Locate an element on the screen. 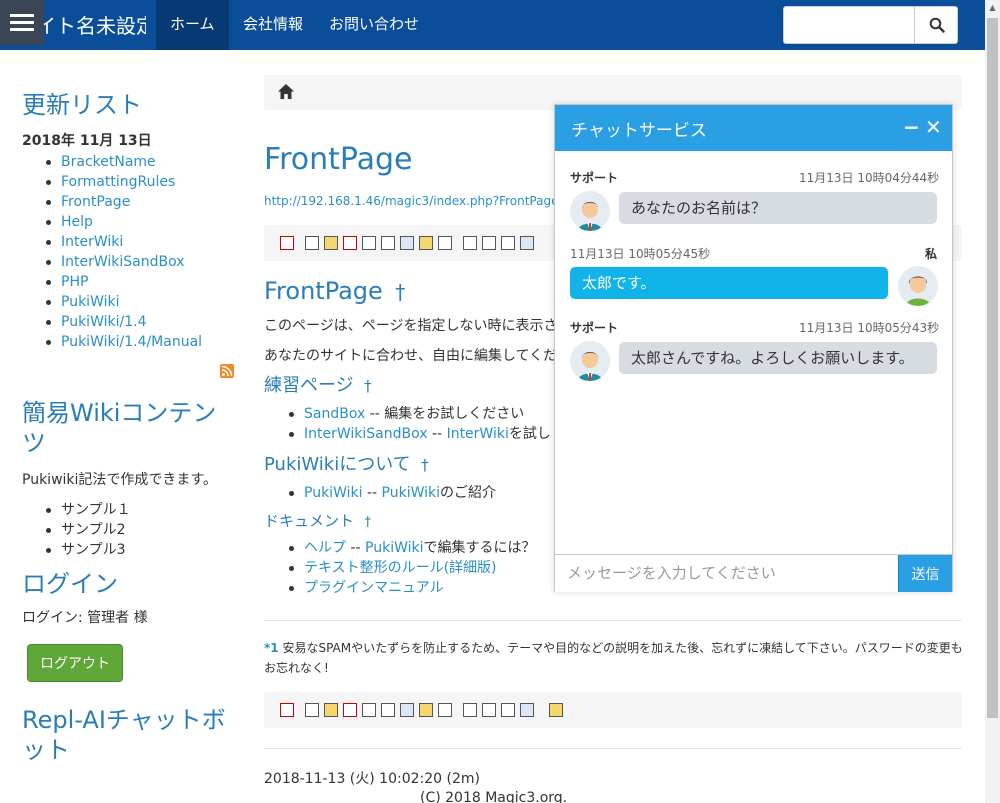  close-icon: ✕ is located at coordinates (933, 127).